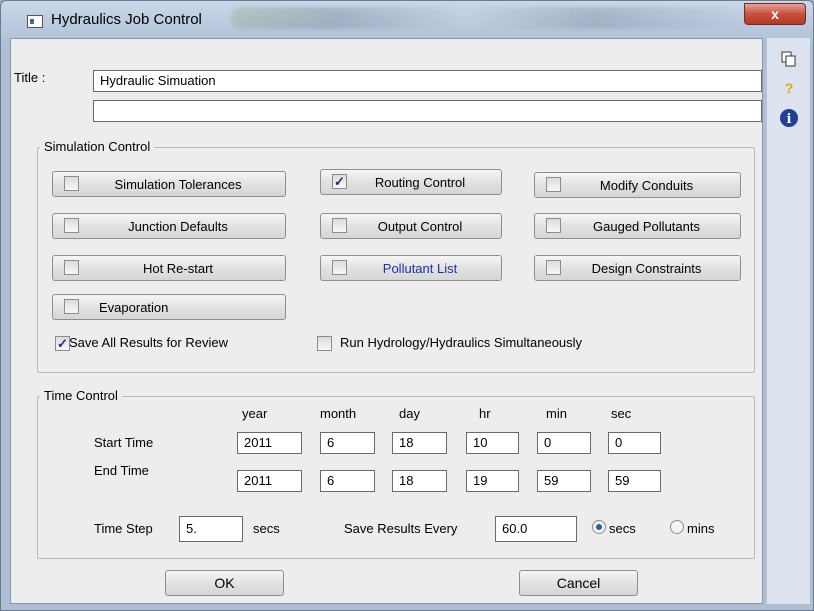 Image resolution: width=814 pixels, height=611 pixels. What do you see at coordinates (419, 481) in the screenshot?
I see `end-day-input: 18` at bounding box center [419, 481].